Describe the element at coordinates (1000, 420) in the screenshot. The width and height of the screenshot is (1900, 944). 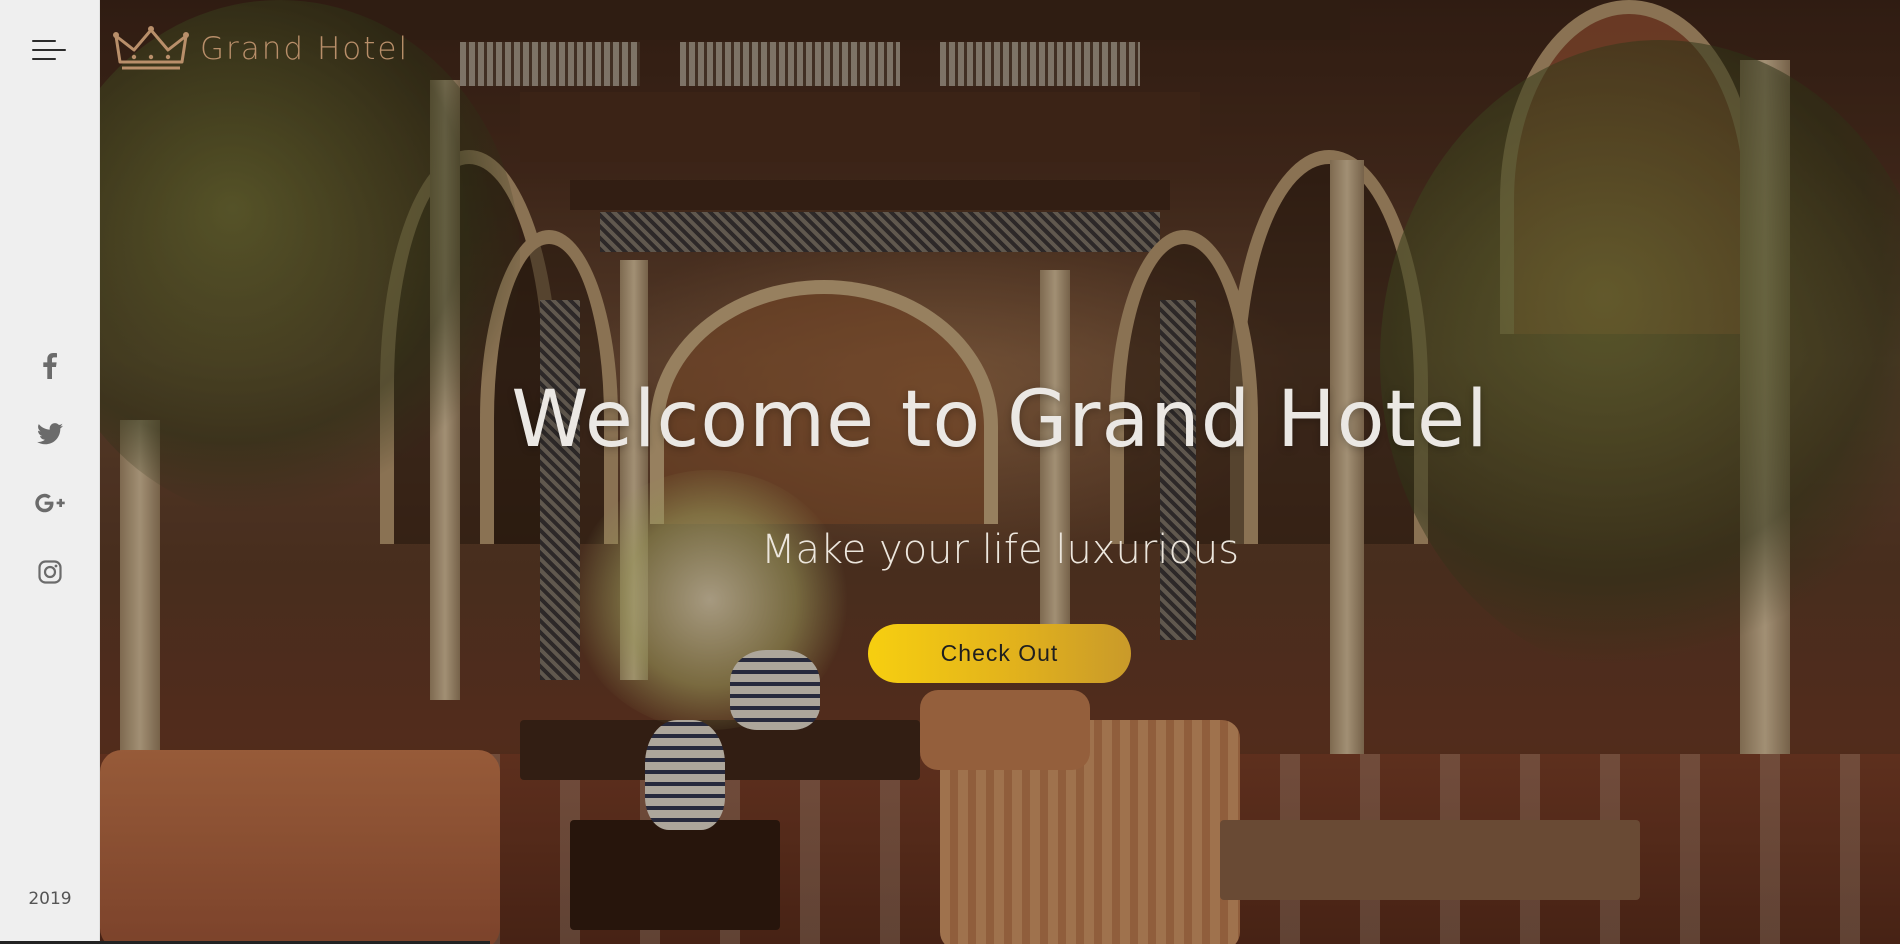
I see `hero-title: Welcome to Grand Hotel` at that location.